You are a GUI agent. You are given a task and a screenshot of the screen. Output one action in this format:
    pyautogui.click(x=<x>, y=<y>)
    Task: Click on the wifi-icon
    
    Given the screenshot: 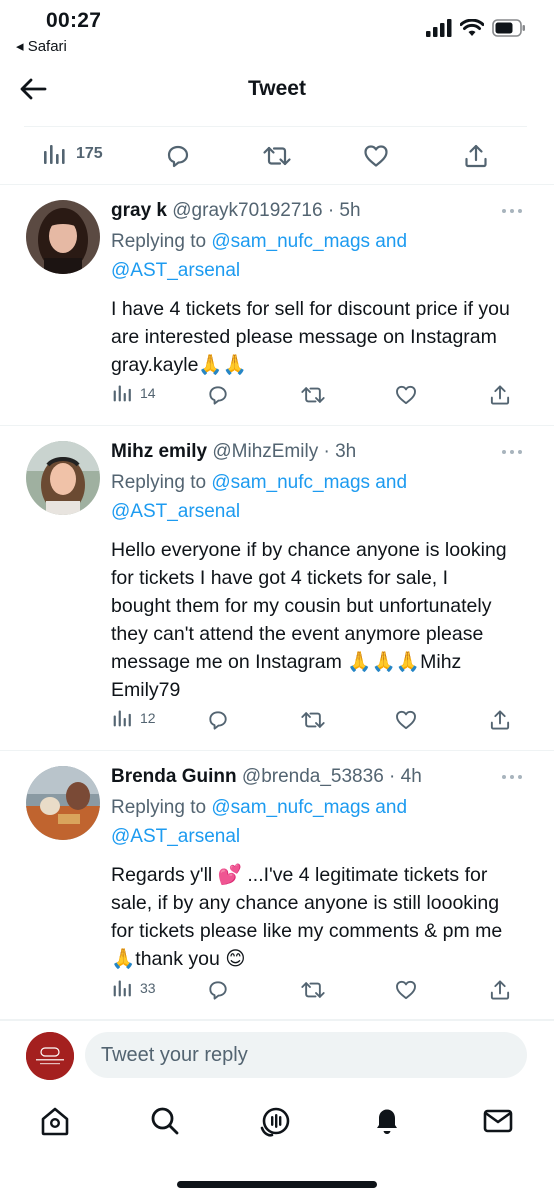 What is the action you would take?
    pyautogui.click(x=472, y=27)
    